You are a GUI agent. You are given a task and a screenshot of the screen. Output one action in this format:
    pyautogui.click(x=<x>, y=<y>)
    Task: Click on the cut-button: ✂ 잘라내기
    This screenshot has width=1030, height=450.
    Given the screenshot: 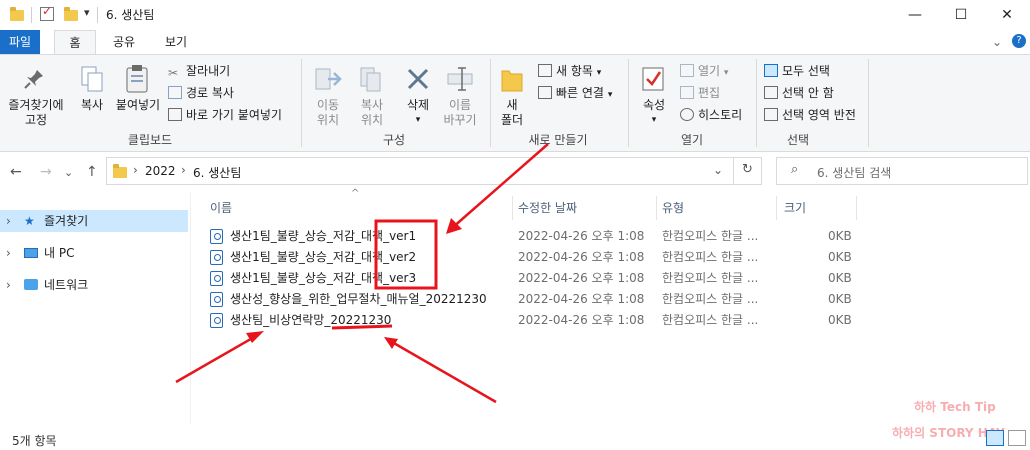 What is the action you would take?
    pyautogui.click(x=199, y=71)
    